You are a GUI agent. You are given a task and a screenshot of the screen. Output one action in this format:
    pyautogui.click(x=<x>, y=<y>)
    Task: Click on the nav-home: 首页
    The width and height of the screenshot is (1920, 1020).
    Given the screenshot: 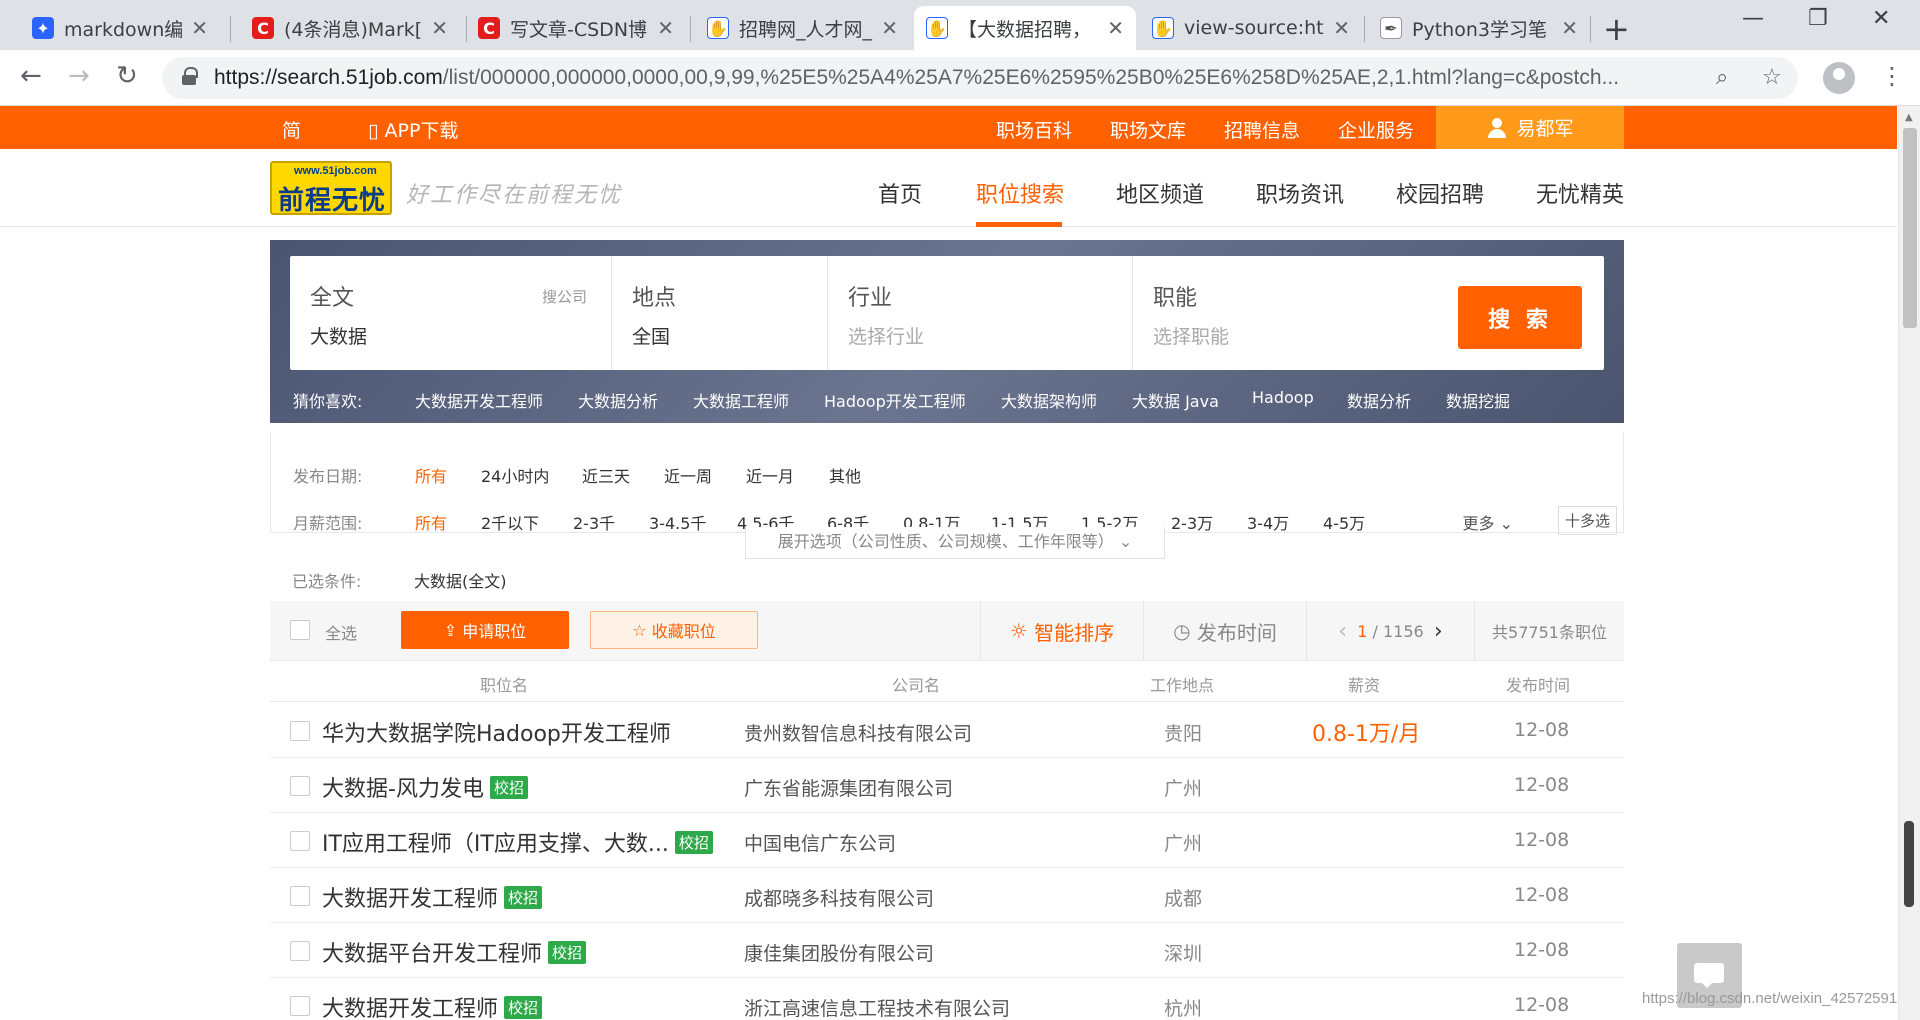 What is the action you would take?
    pyautogui.click(x=900, y=193)
    